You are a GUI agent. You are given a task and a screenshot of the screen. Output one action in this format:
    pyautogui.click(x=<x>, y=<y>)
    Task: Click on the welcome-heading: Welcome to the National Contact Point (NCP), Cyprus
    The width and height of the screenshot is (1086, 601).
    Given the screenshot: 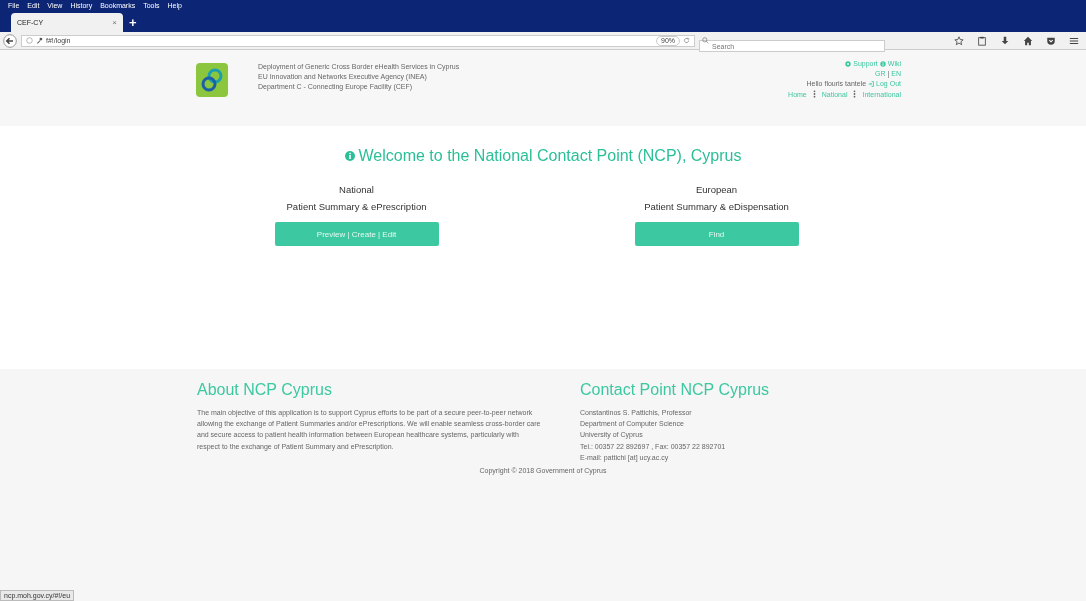 What is the action you would take?
    pyautogui.click(x=550, y=156)
    